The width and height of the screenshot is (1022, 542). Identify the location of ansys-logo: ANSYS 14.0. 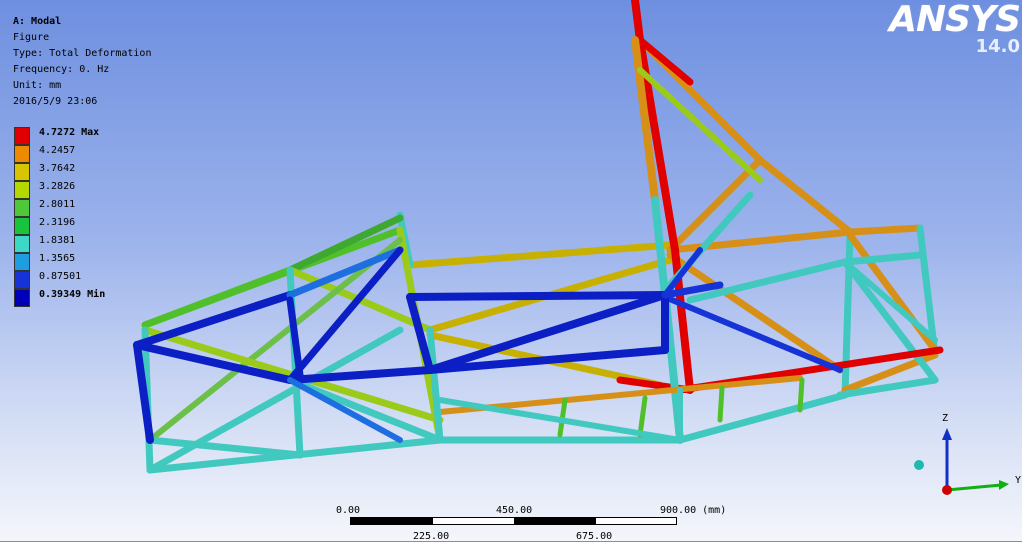
(955, 28).